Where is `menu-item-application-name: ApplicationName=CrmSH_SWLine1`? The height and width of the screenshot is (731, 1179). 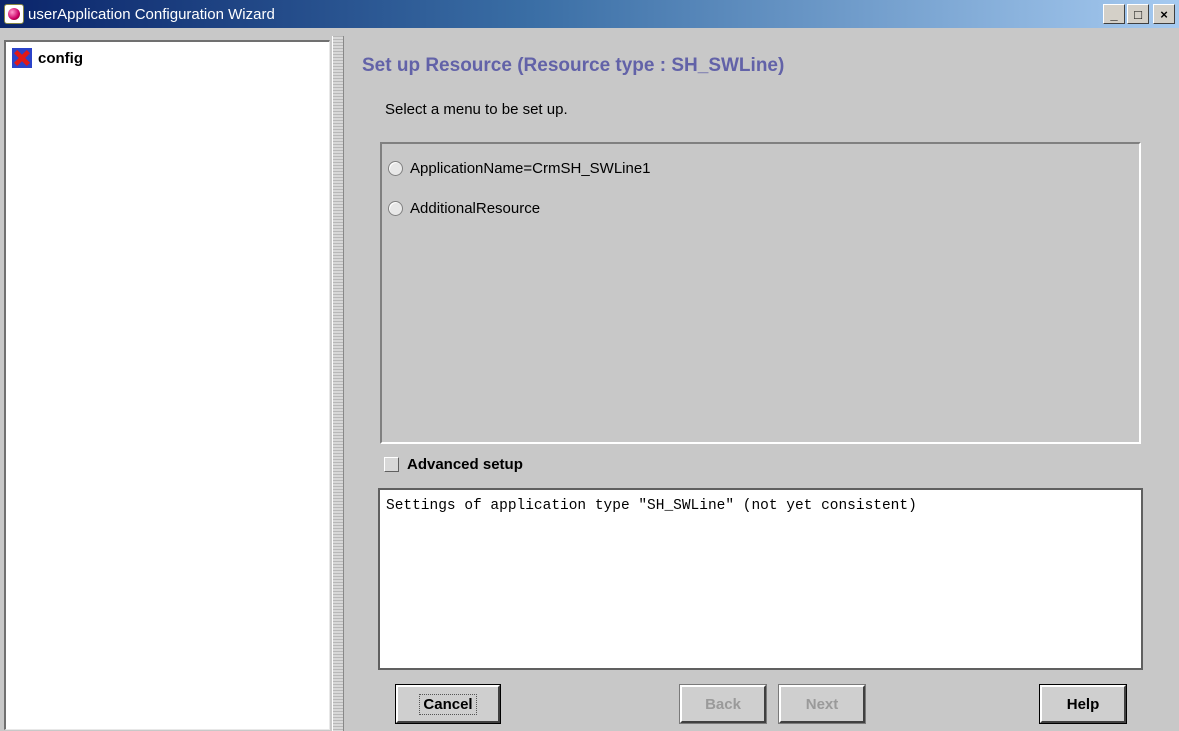
menu-item-application-name: ApplicationName=CrmSH_SWLine1 is located at coordinates (519, 168).